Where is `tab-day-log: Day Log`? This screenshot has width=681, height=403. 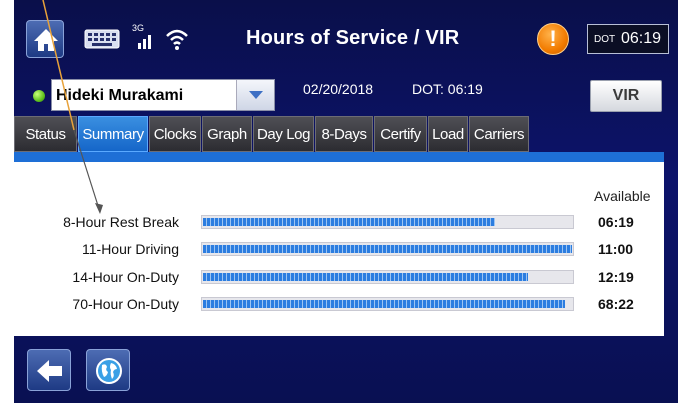
tab-day-log: Day Log is located at coordinates (283, 134).